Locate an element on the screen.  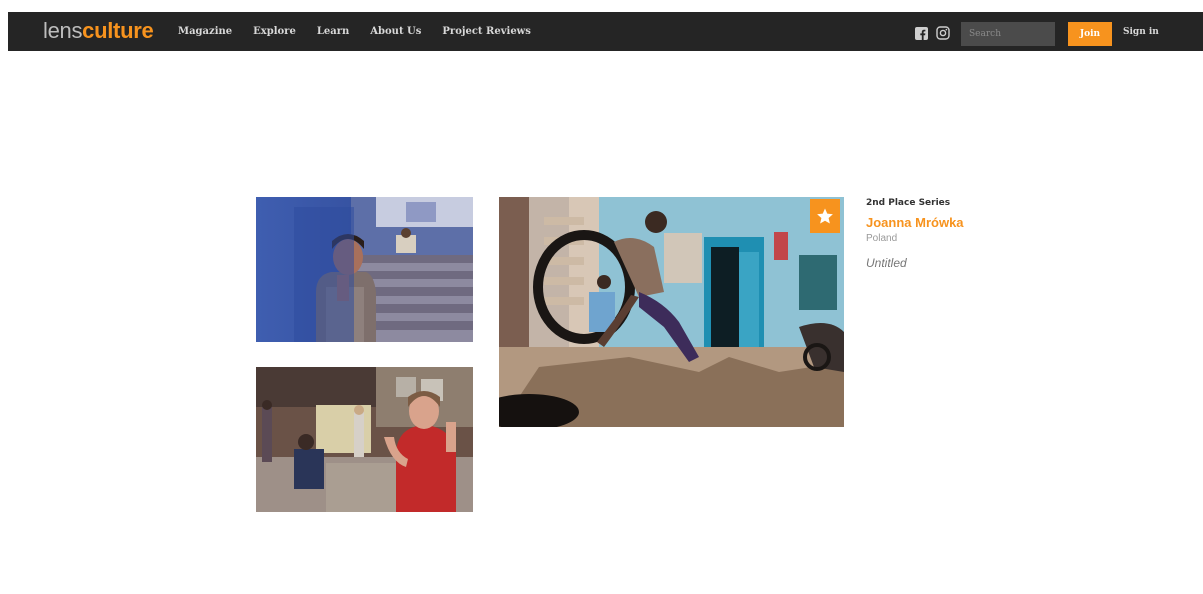
search-input is located at coordinates (1008, 34).